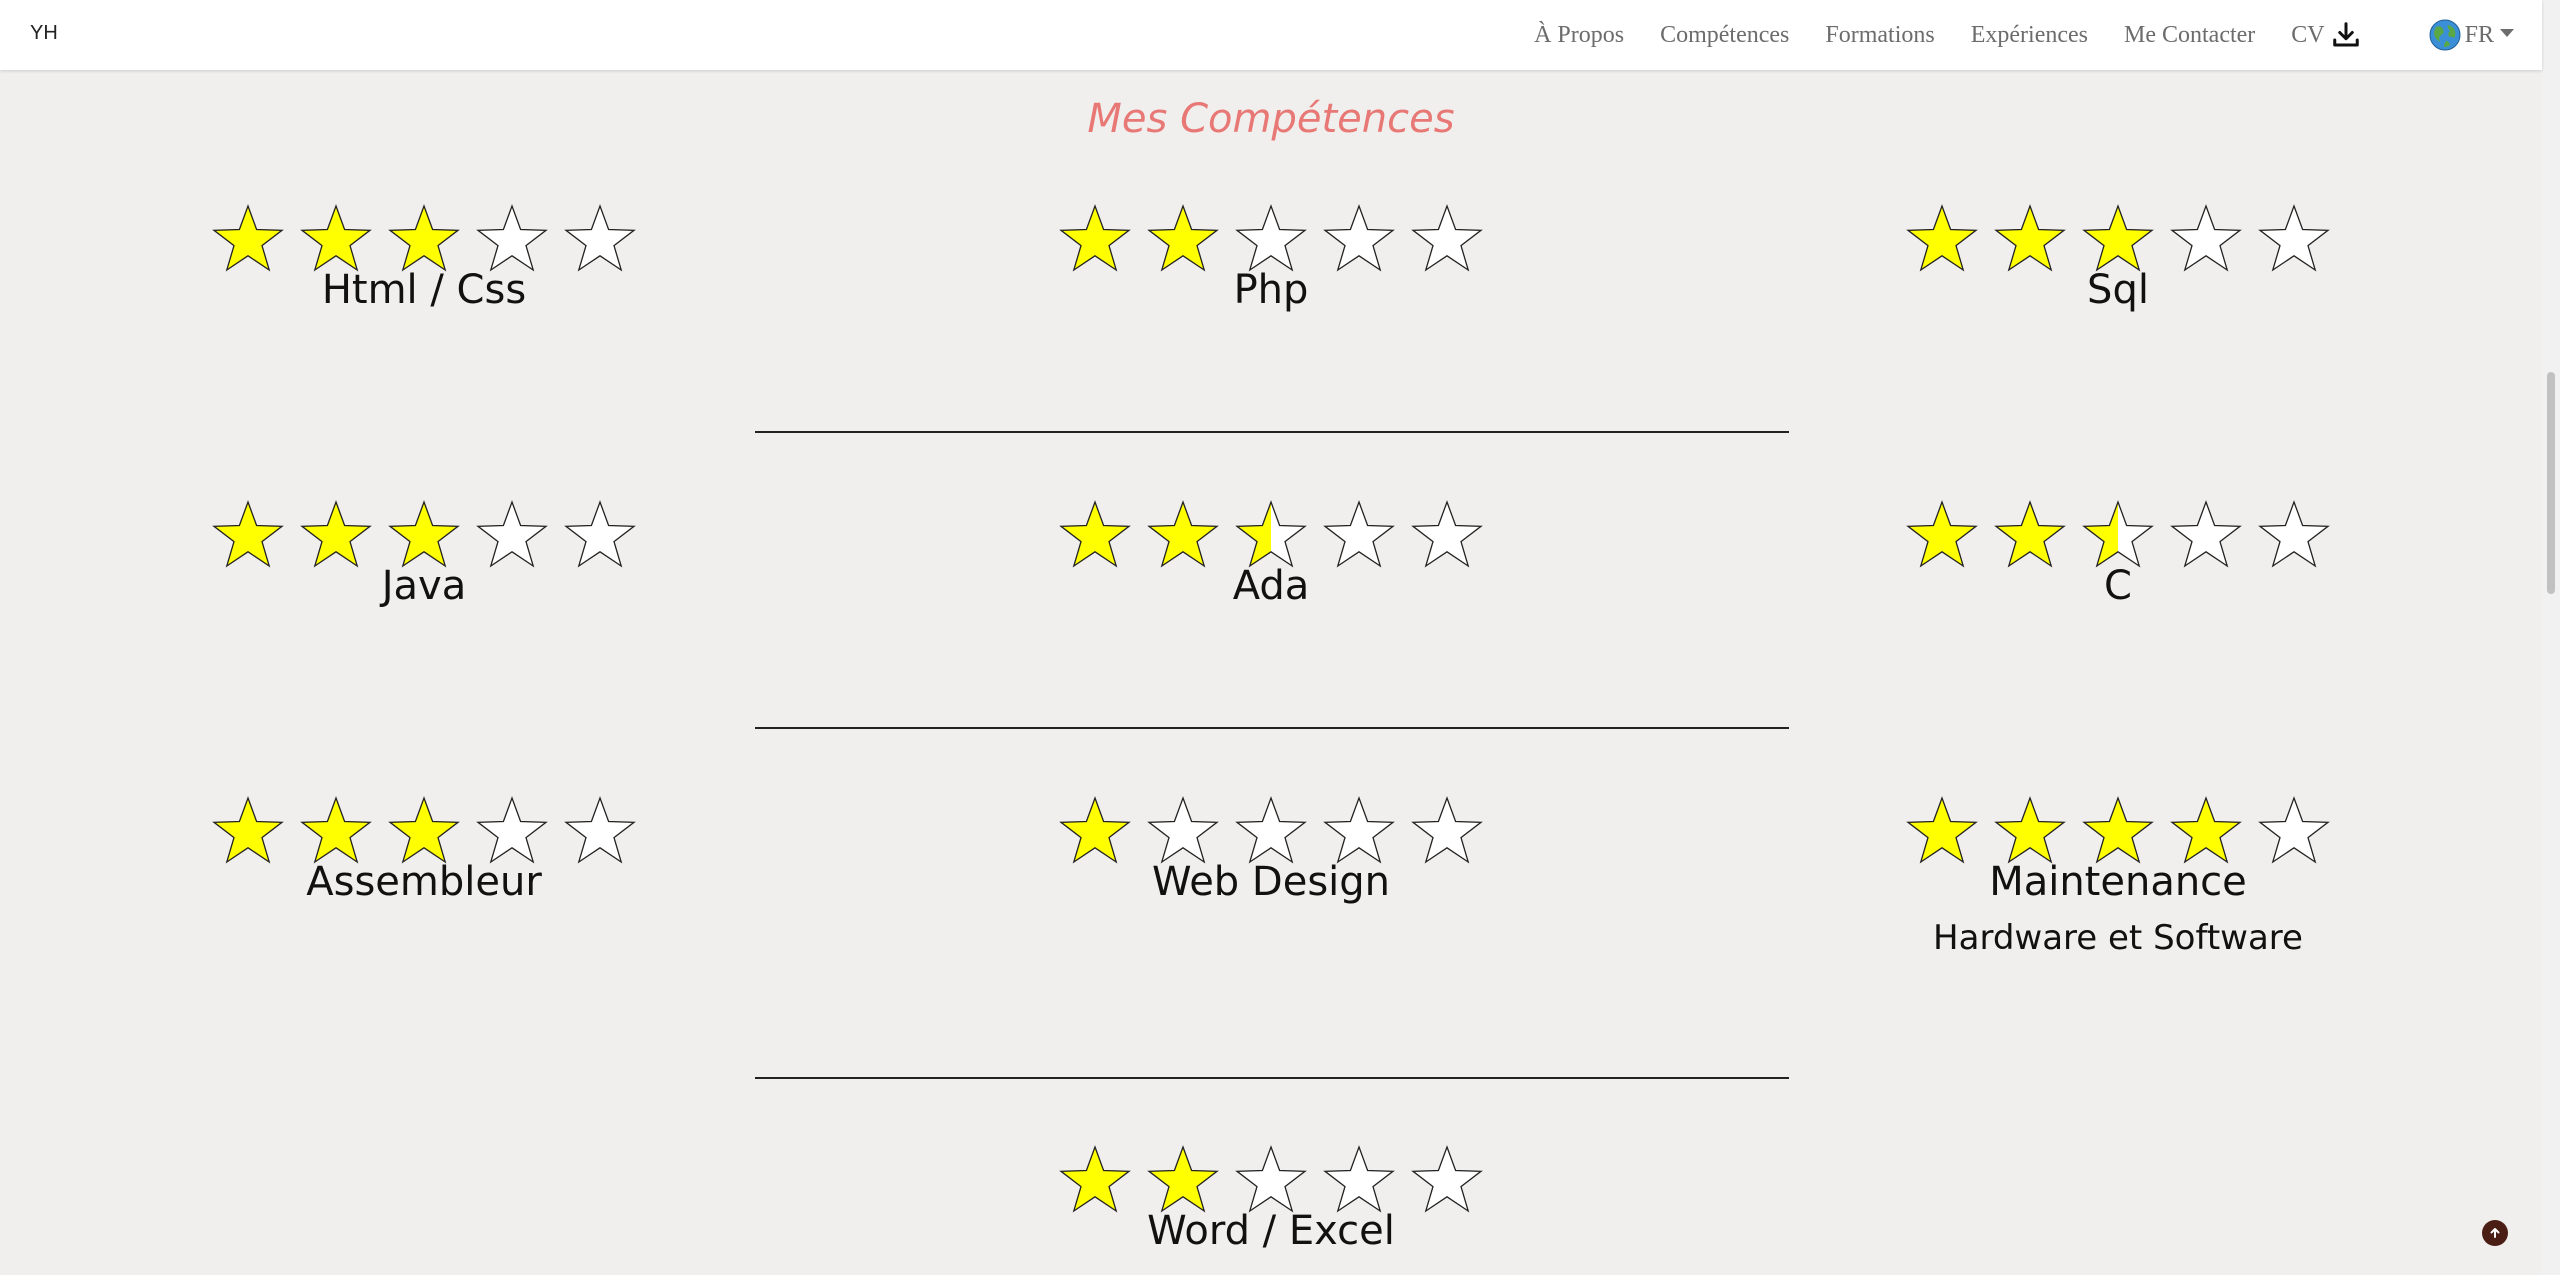 The width and height of the screenshot is (2560, 1275). What do you see at coordinates (424, 257) in the screenshot?
I see `skill-card: Html / Css` at bounding box center [424, 257].